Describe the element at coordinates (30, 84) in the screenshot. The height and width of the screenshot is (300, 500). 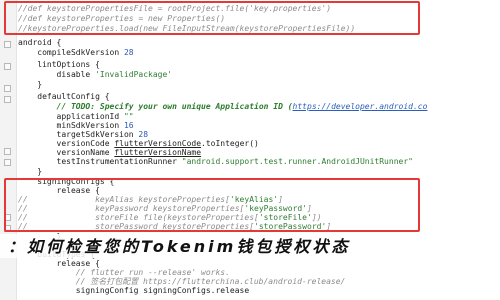
I see `code-line: }` at that location.